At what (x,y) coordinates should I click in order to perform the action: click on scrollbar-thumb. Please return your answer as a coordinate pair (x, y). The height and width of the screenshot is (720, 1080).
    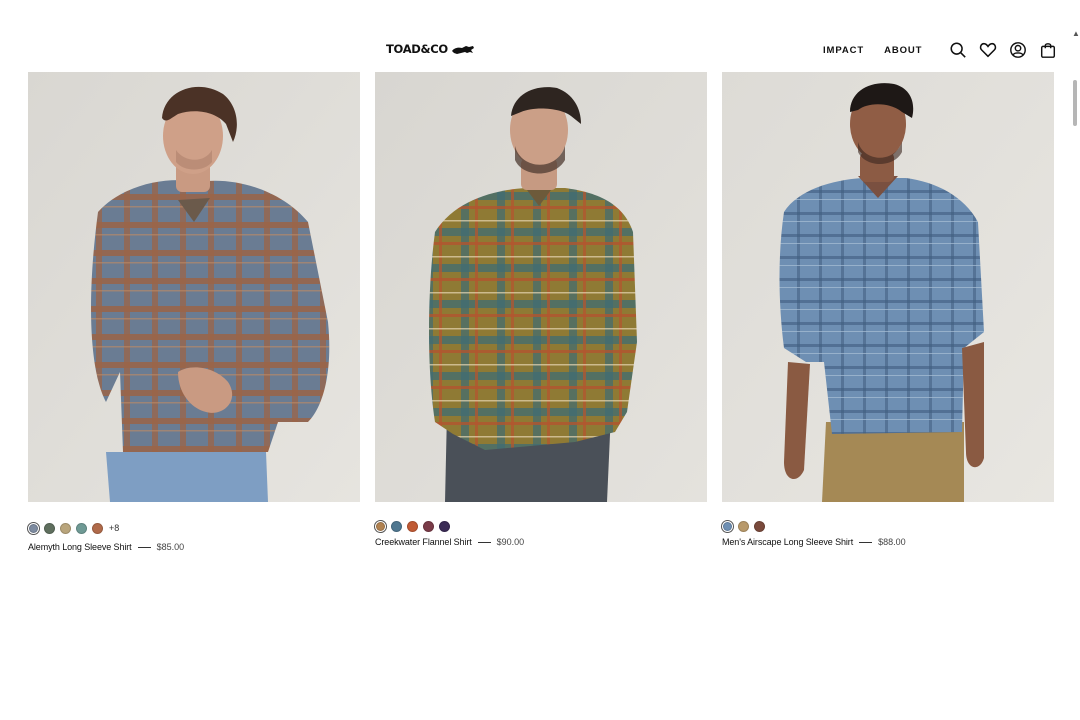
    Looking at the image, I should click on (1075, 103).